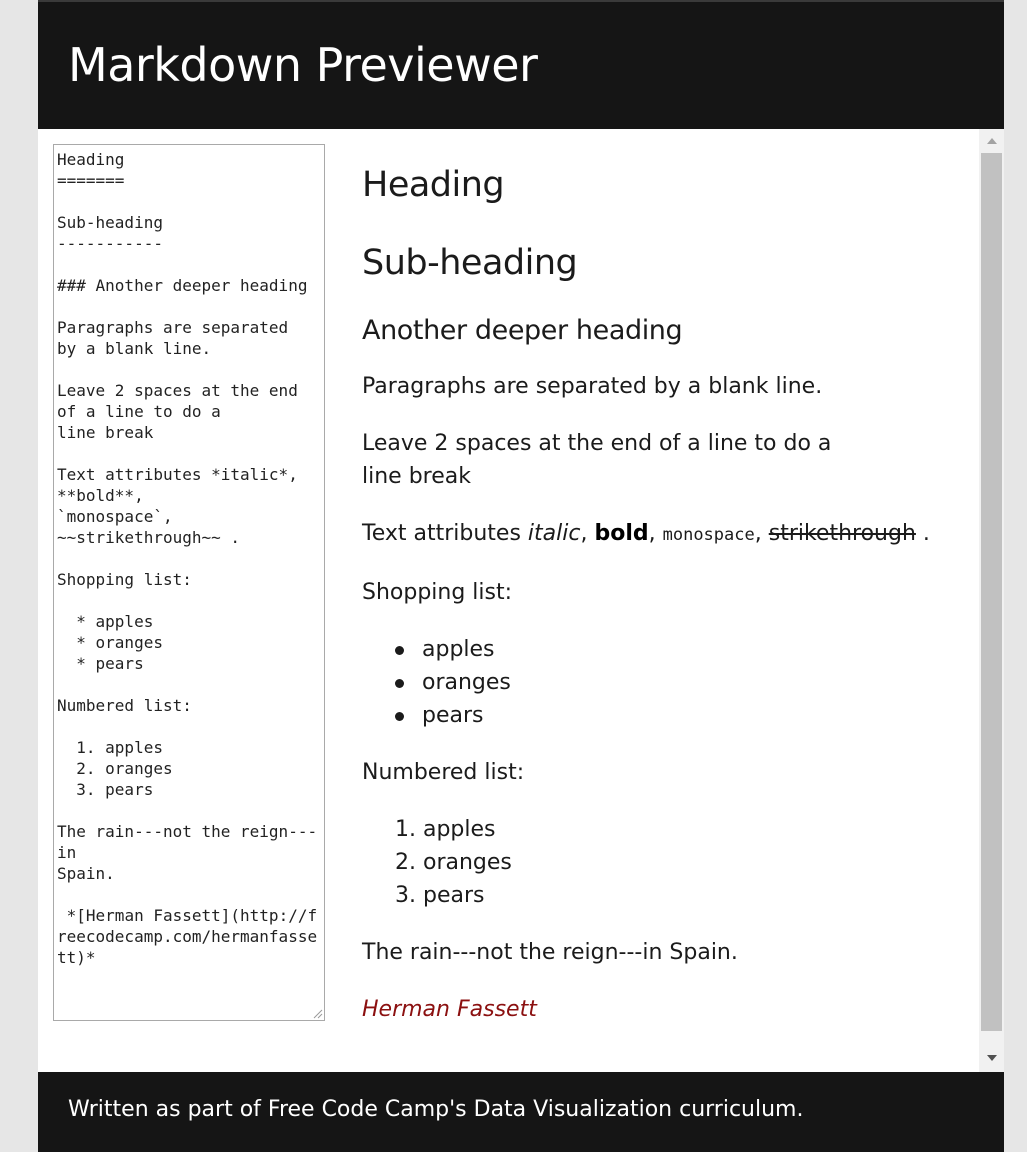 The height and width of the screenshot is (1152, 1027). Describe the element at coordinates (318, 1014) in the screenshot. I see `resize-grip-icon` at that location.